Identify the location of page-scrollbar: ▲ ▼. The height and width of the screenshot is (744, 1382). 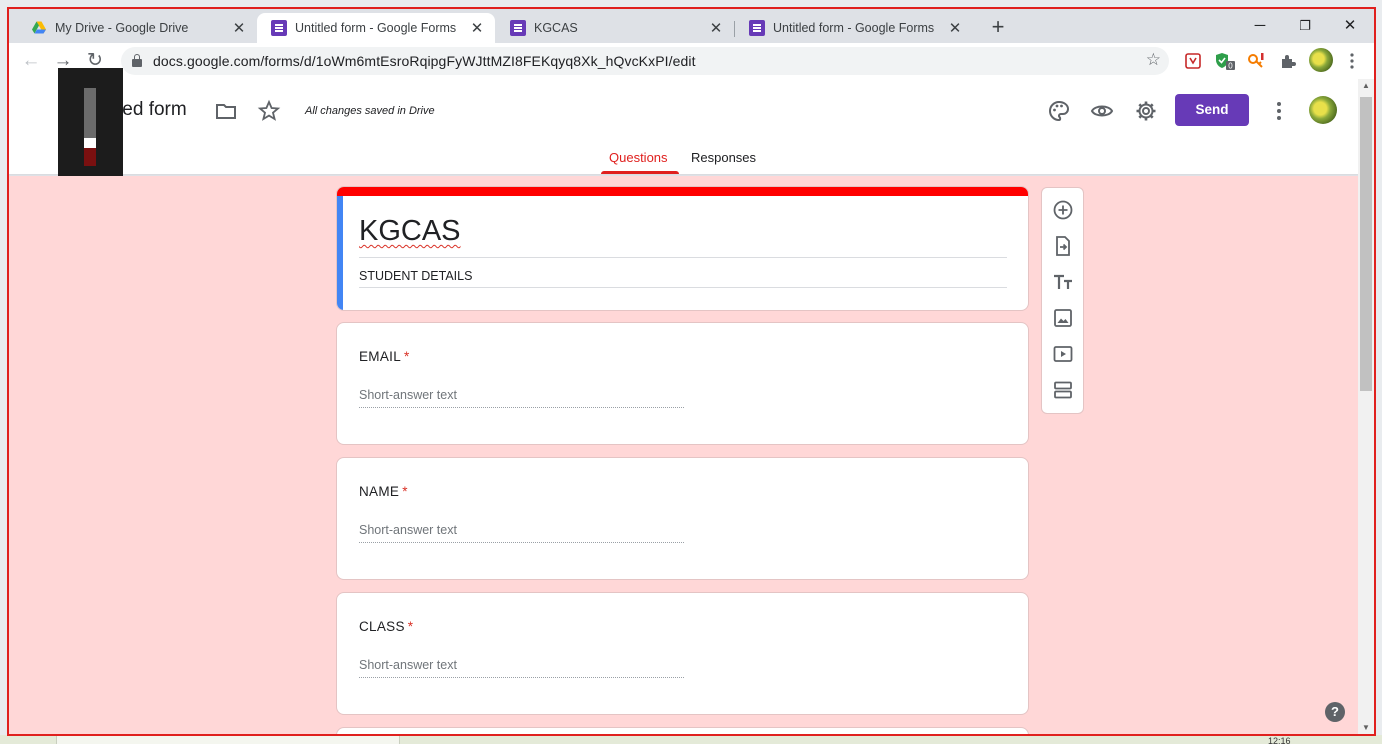
(1366, 406).